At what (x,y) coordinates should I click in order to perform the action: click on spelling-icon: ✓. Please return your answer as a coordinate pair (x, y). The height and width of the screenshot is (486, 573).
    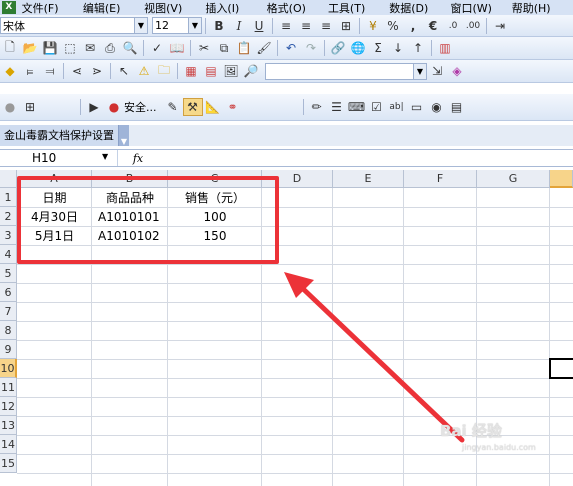
    Looking at the image, I should click on (157, 48).